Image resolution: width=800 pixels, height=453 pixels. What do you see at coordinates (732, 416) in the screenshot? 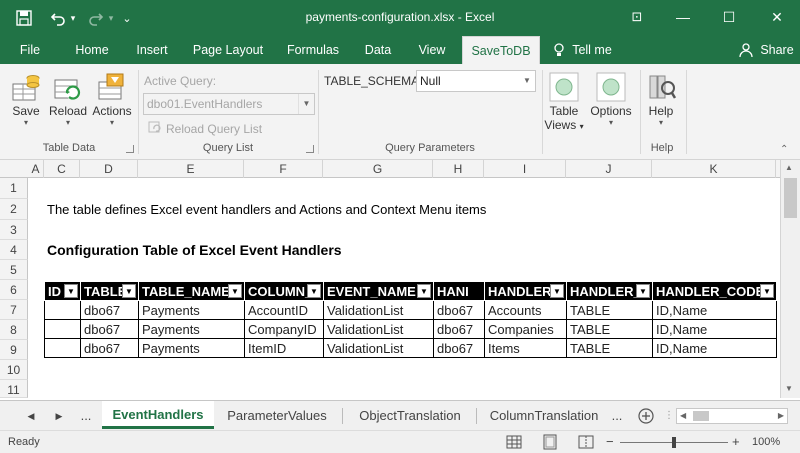
I see `horizontal-scrollbar: ◀ ▶` at bounding box center [732, 416].